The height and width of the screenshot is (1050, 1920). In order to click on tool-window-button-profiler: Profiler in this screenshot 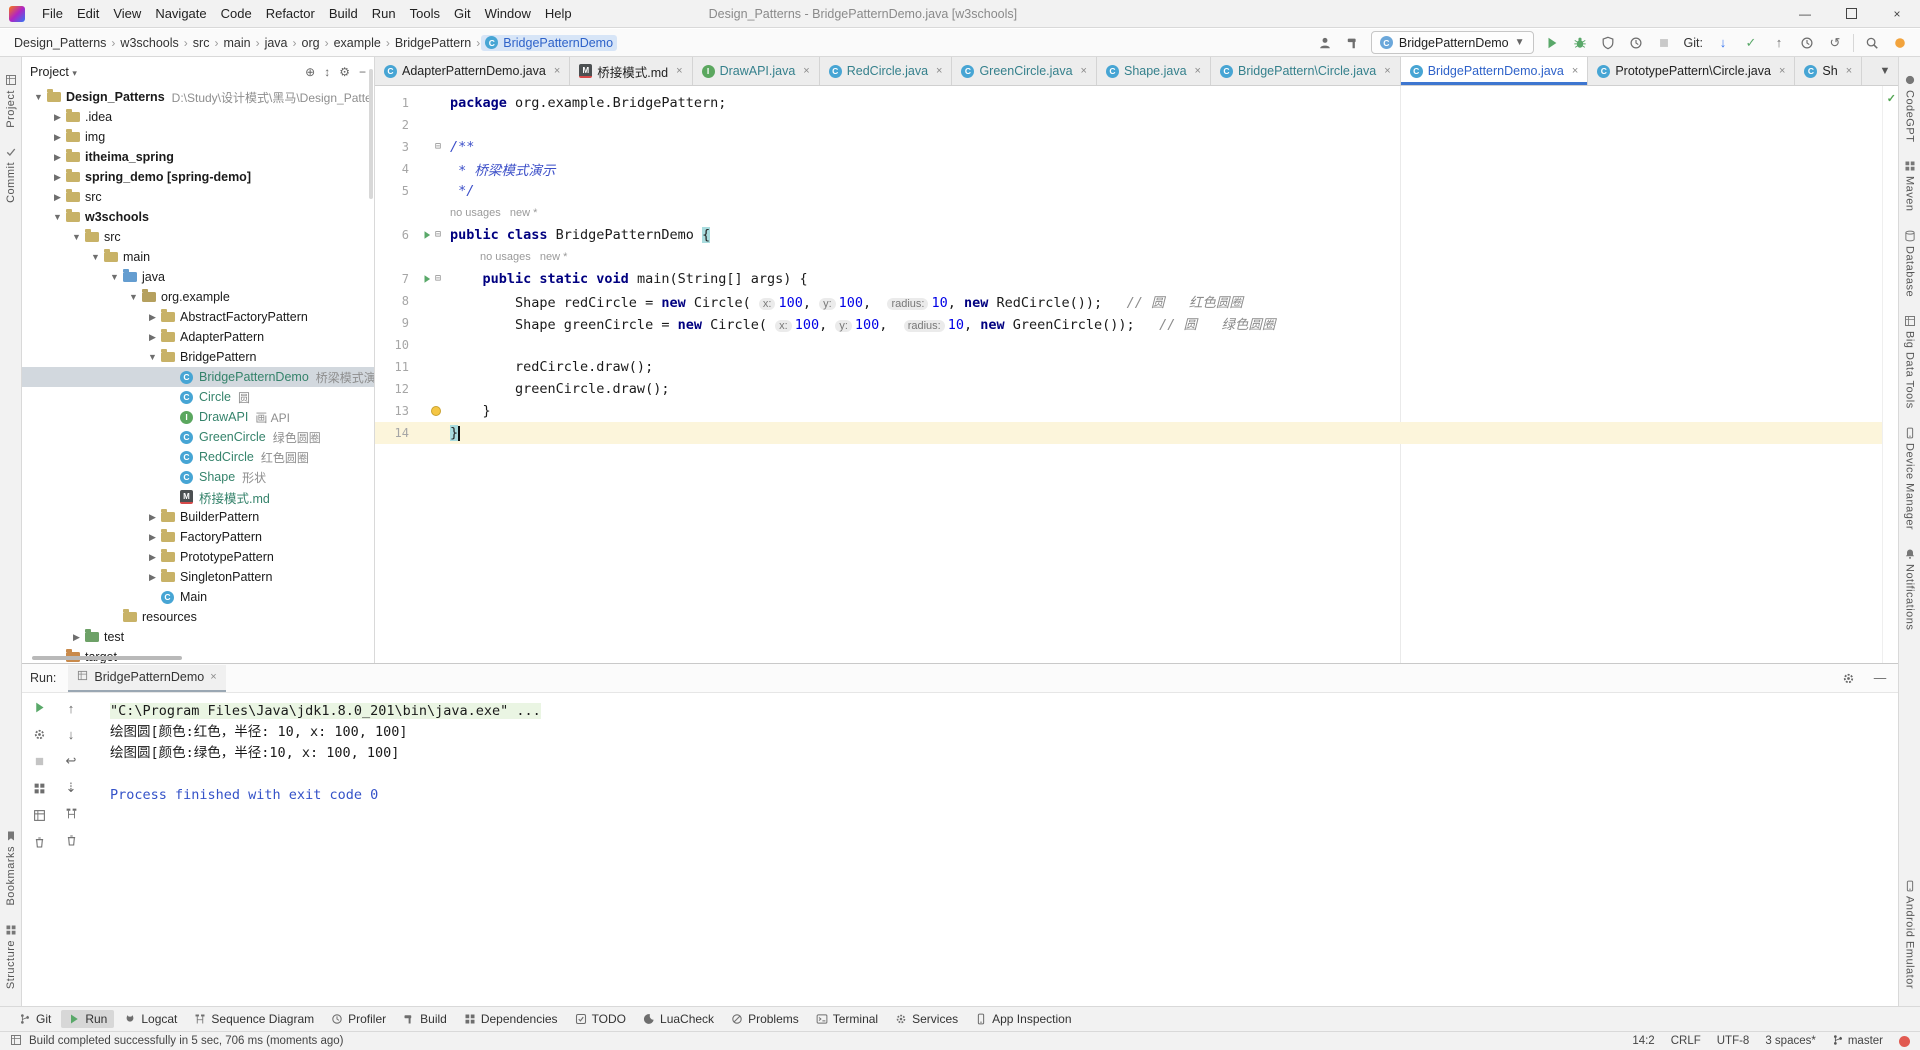, I will do `click(358, 1019)`.